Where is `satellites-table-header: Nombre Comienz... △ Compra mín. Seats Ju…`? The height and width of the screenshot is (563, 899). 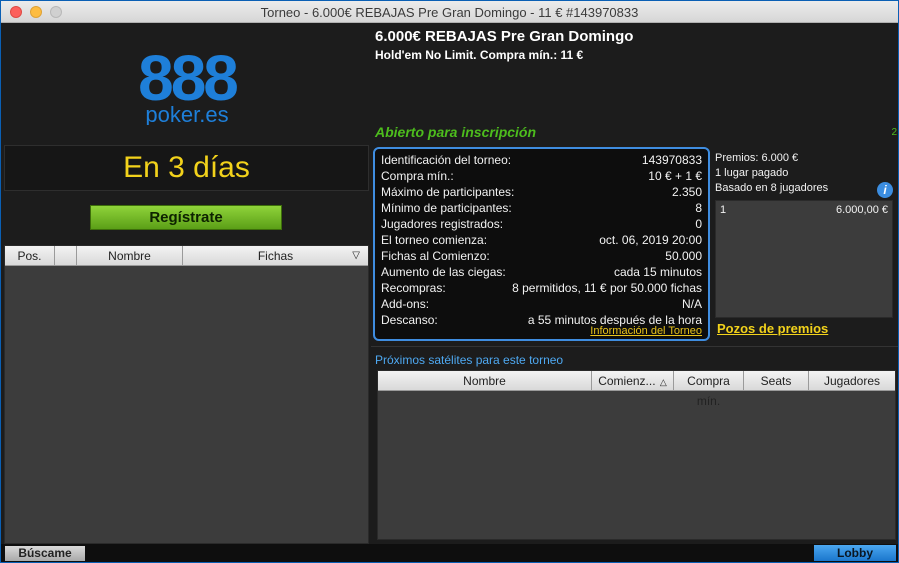
satellites-table-header: Nombre Comienz... △ Compra mín. Seats Ju… is located at coordinates (636, 389).